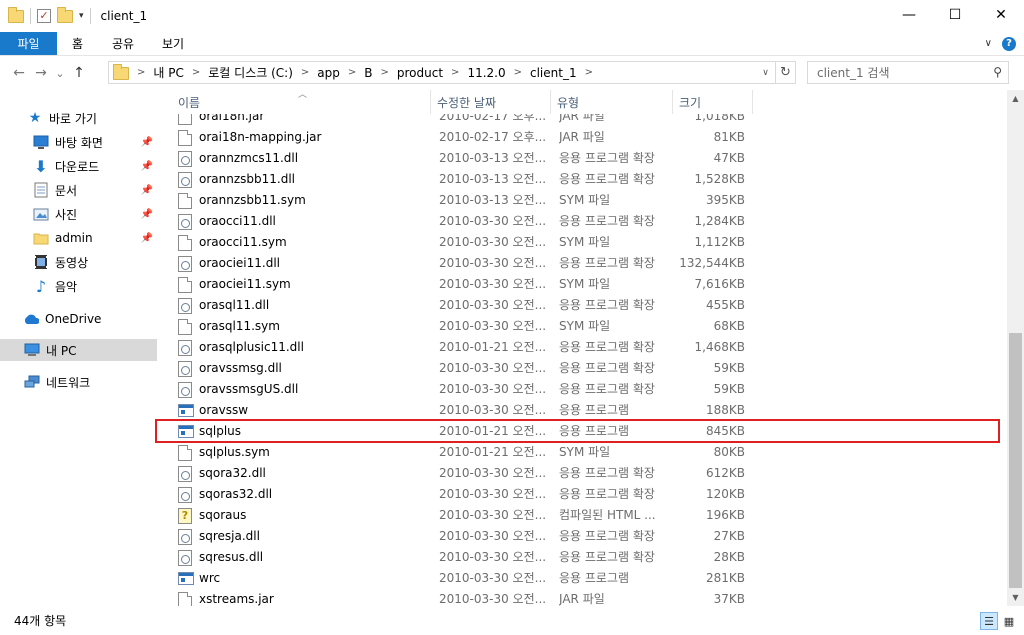 This screenshot has width=1024, height=635. What do you see at coordinates (725, 494) in the screenshot?
I see `file-size: 120KB` at bounding box center [725, 494].